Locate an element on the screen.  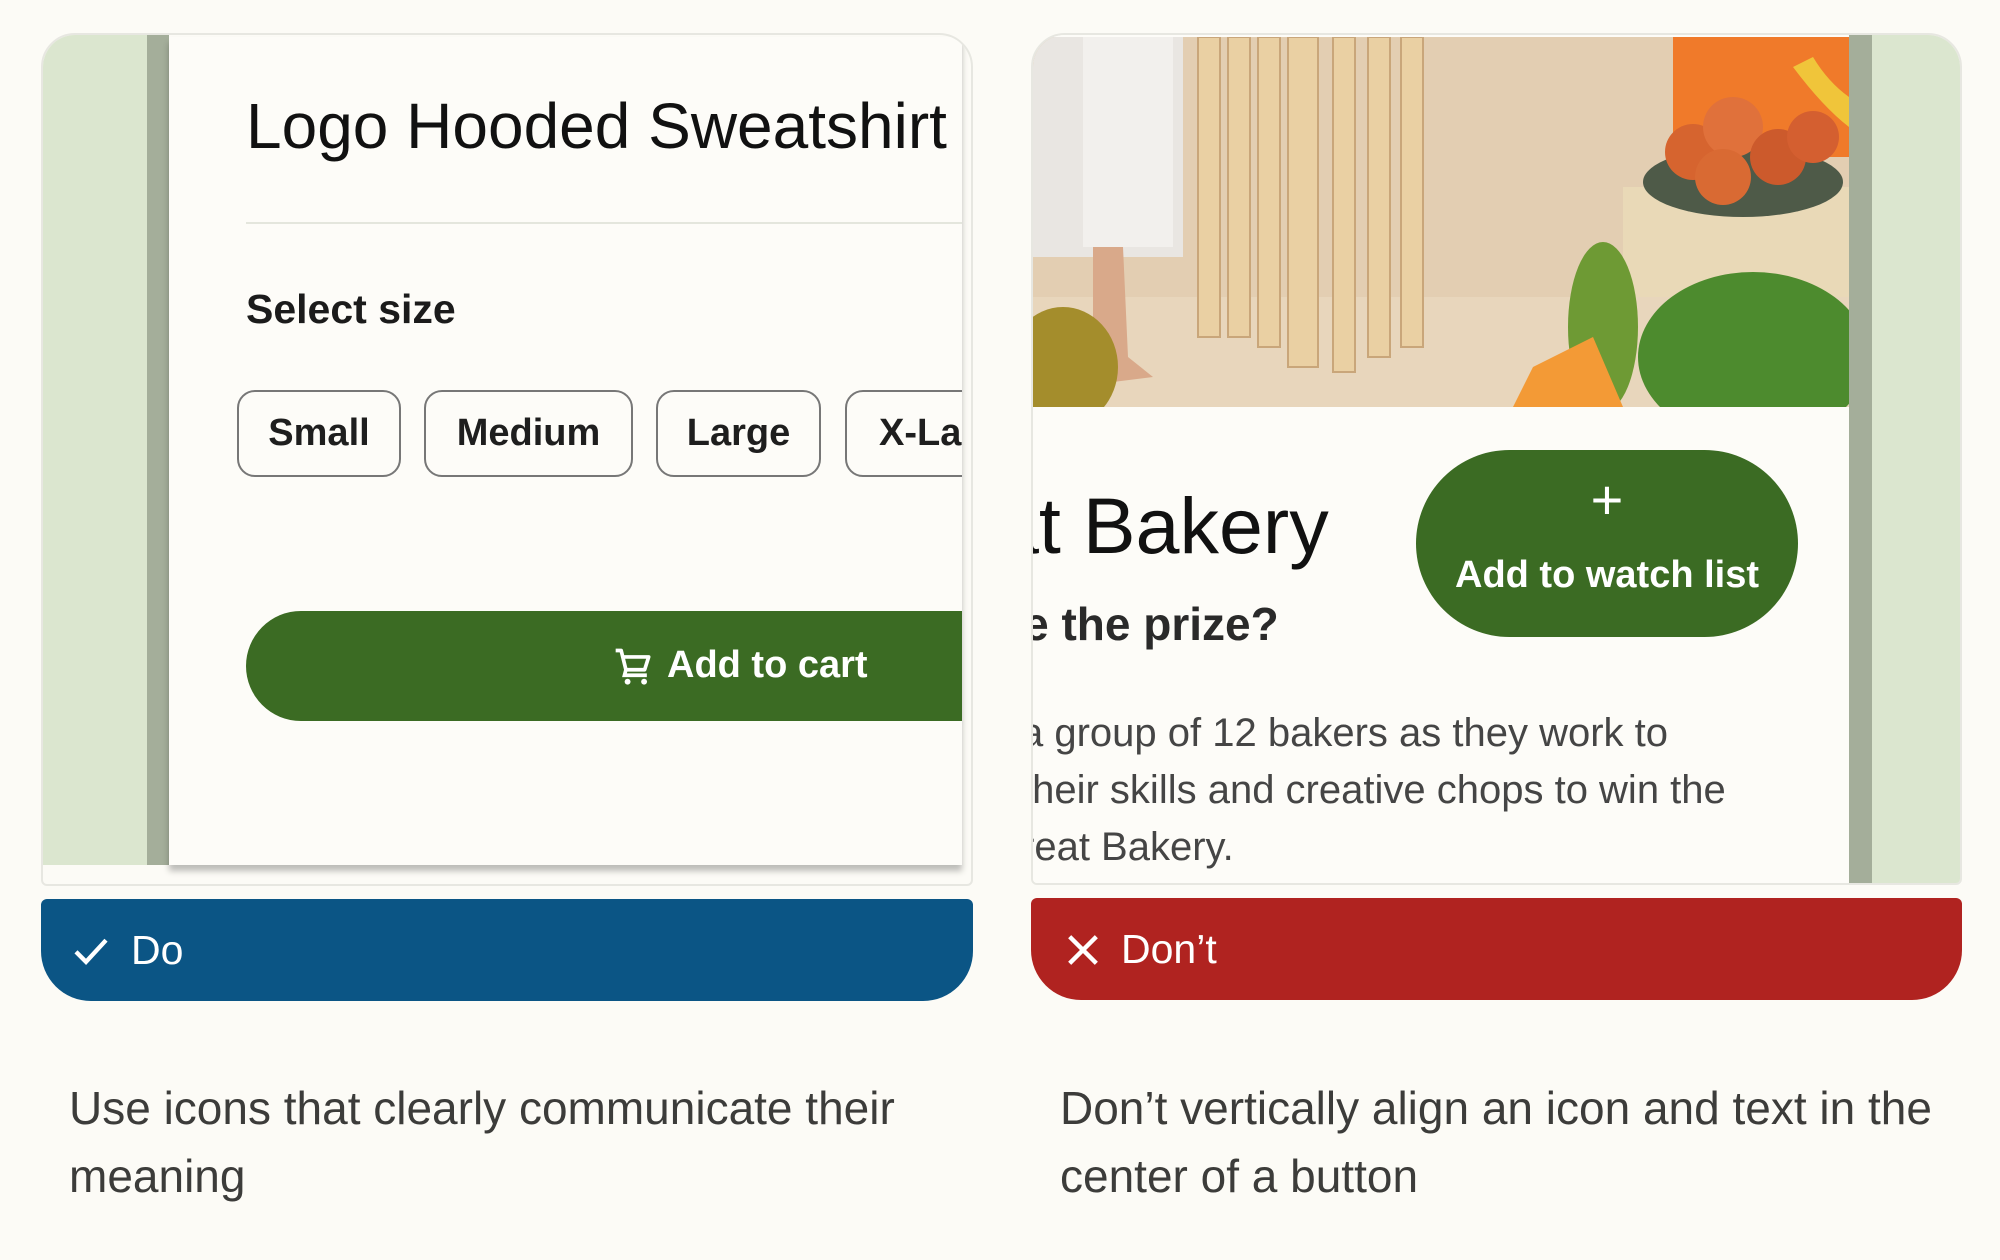
add-to-watch-list-button: + Add to watch list is located at coordinates (1607, 543).